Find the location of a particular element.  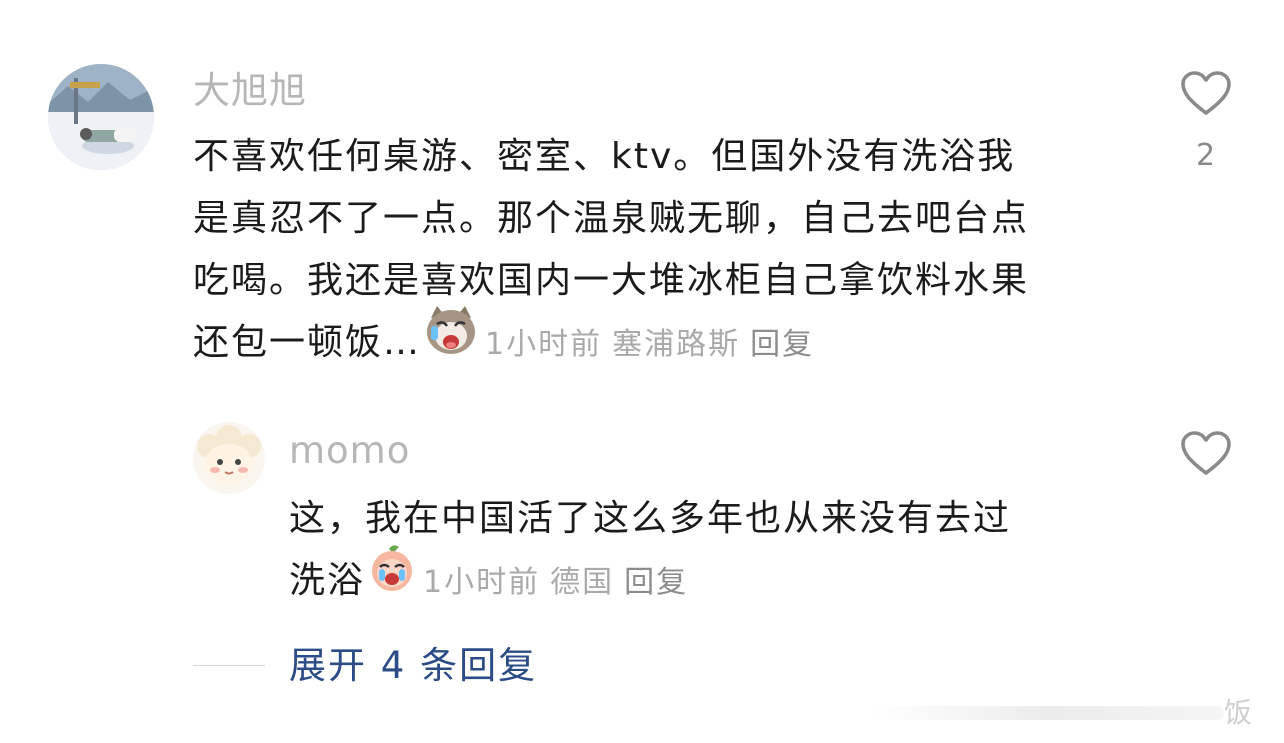

watermark: 饭 is located at coordinates (1062, 713).